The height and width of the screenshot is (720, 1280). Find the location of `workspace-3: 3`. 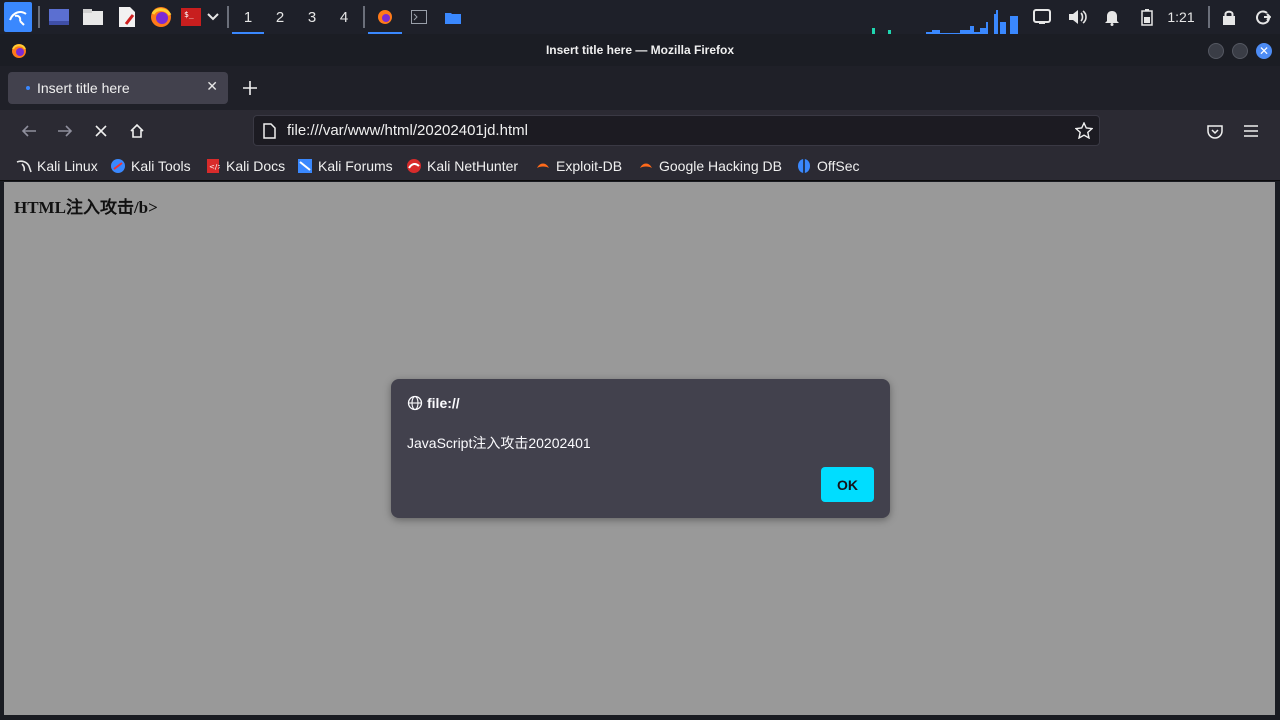

workspace-3: 3 is located at coordinates (312, 17).